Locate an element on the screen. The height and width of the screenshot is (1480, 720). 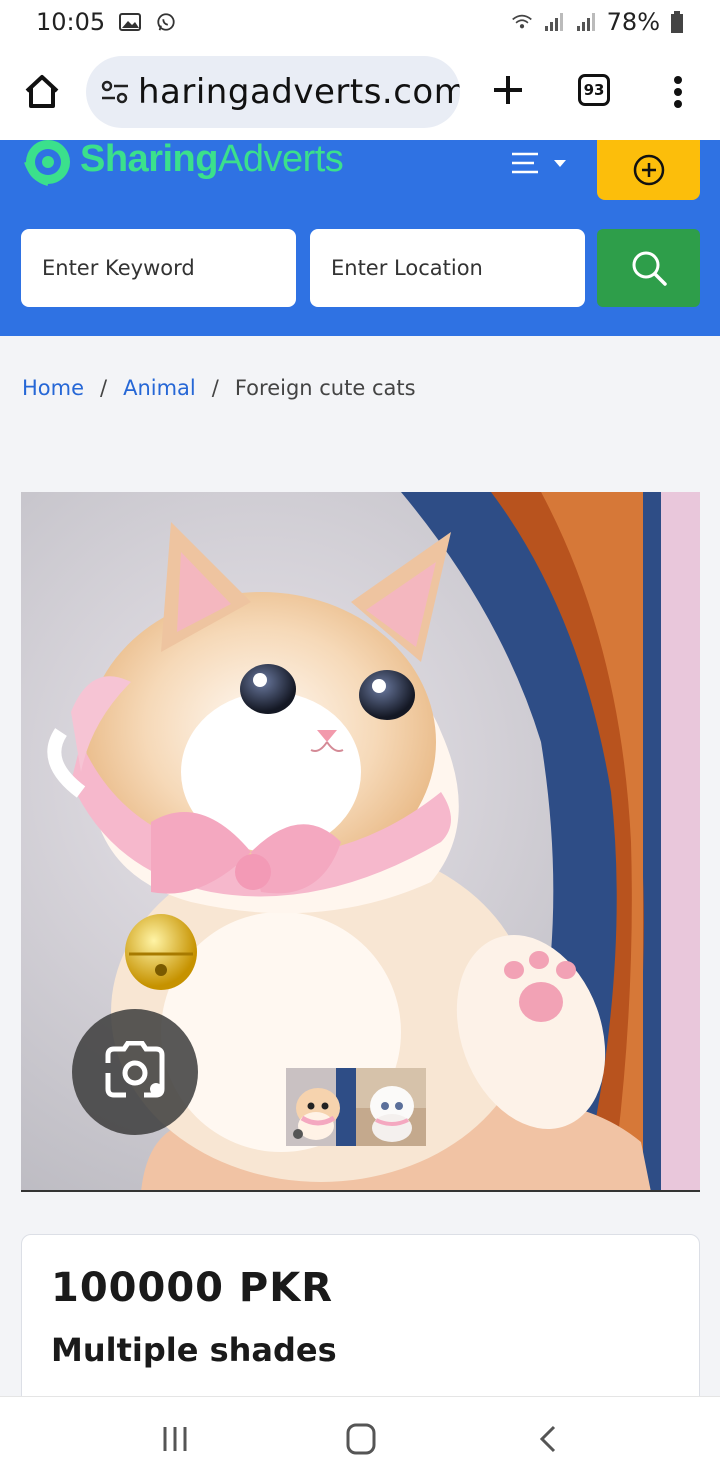
recent-apps-icon is located at coordinates (175, 1439).